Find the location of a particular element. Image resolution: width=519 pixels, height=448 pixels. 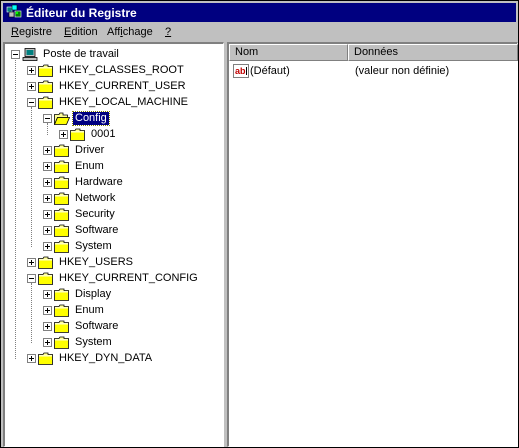

tree-node-label: HKEY_DYN_DATA is located at coordinates (106, 358).